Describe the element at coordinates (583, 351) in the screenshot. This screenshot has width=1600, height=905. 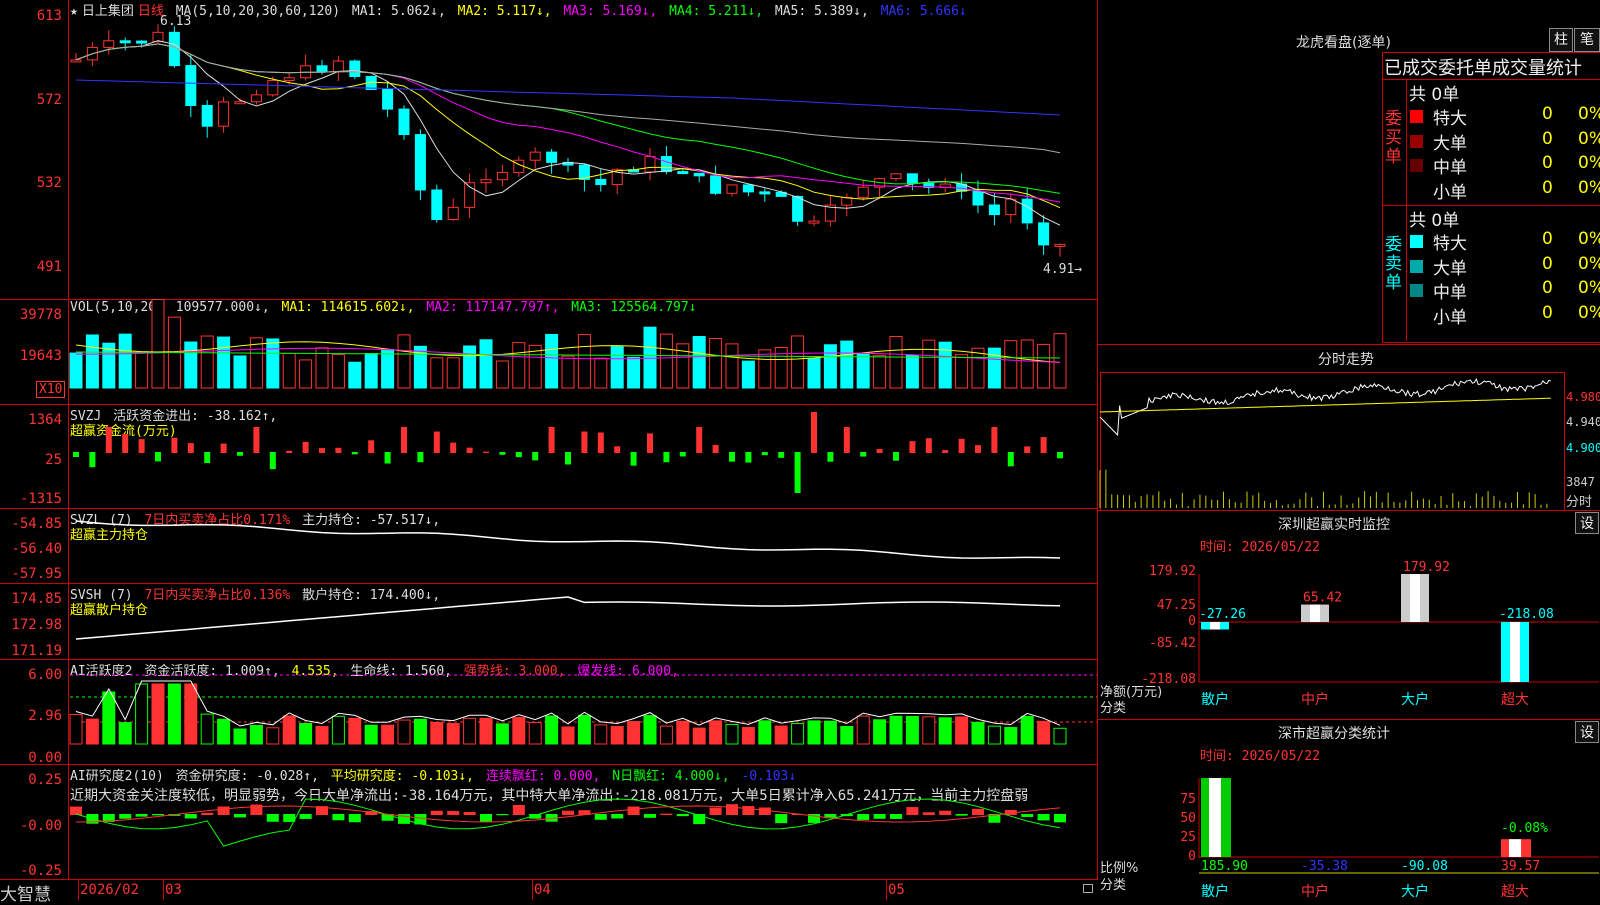
I see `volume-chart` at that location.